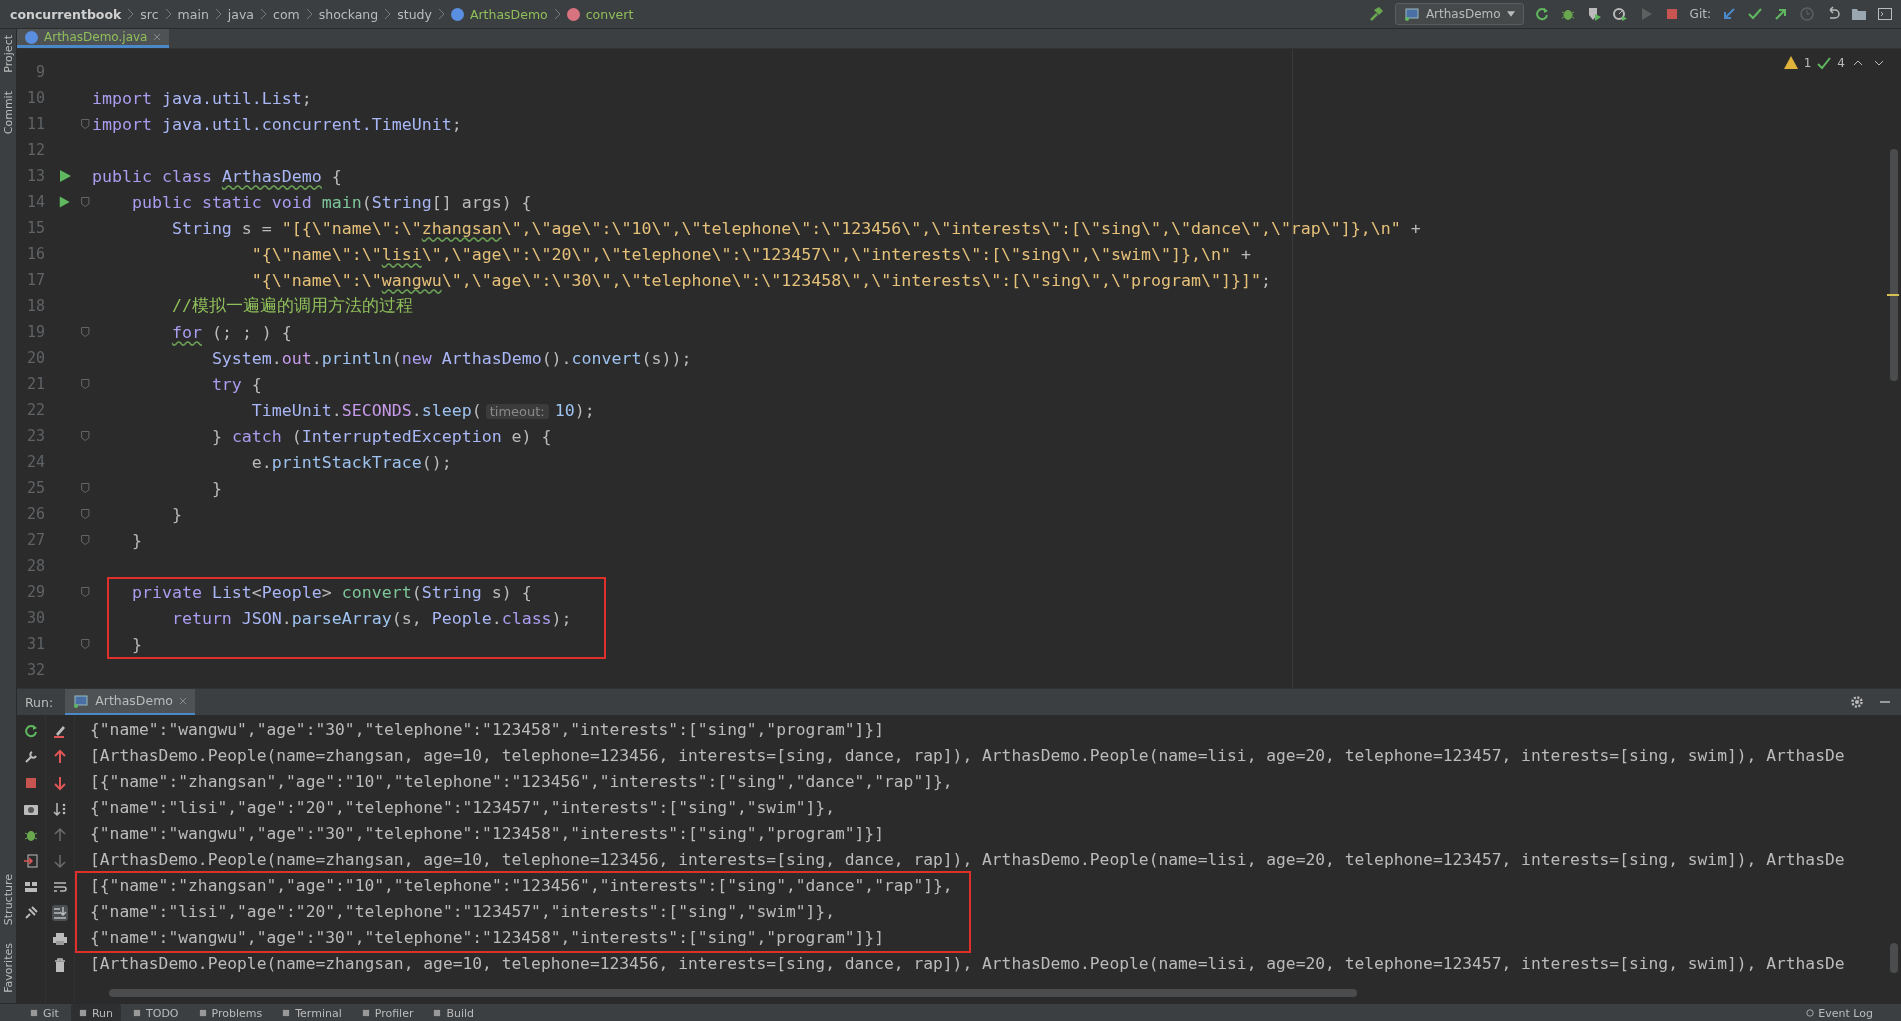 This screenshot has width=1901, height=1021. Describe the element at coordinates (508, 14) in the screenshot. I see `breadcrumb-item: ArthasDemo` at that location.